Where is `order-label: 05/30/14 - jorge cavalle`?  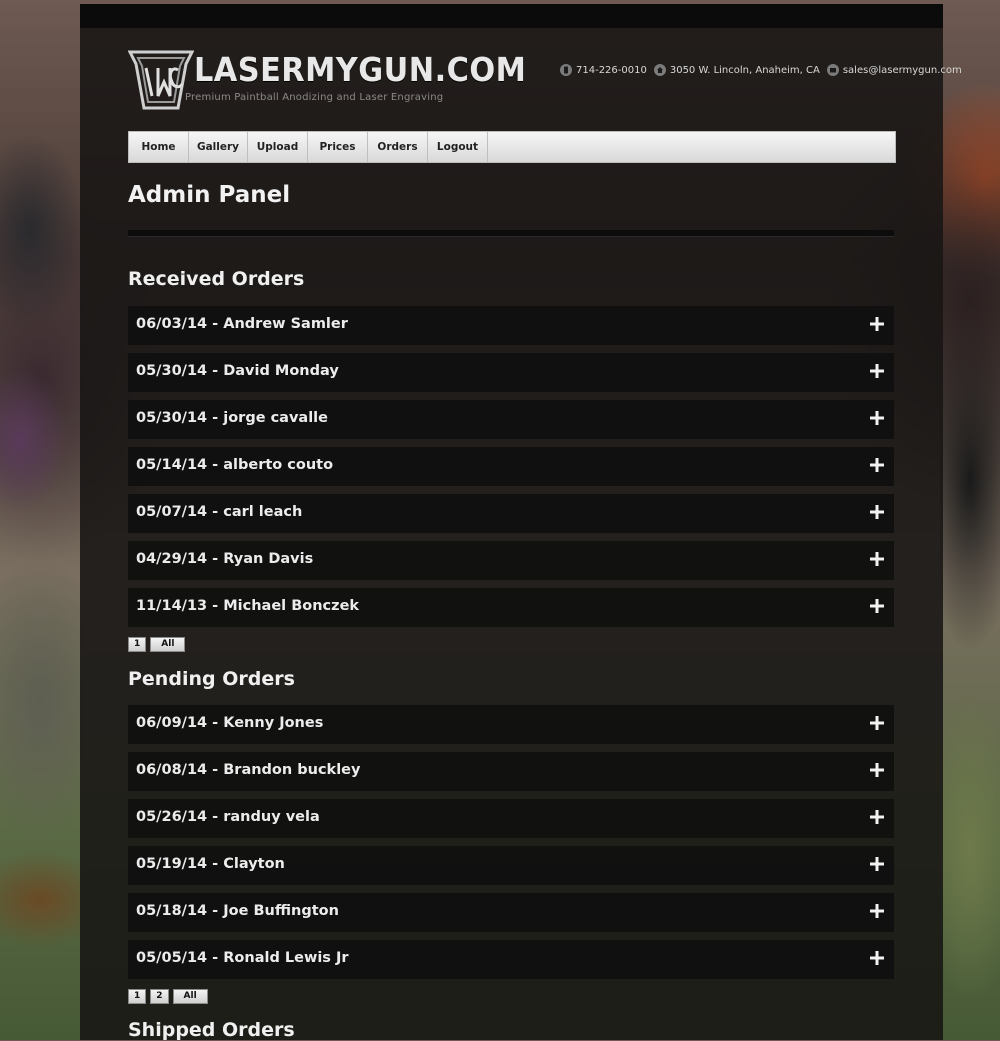 order-label: 05/30/14 - jorge cavalle is located at coordinates (232, 418).